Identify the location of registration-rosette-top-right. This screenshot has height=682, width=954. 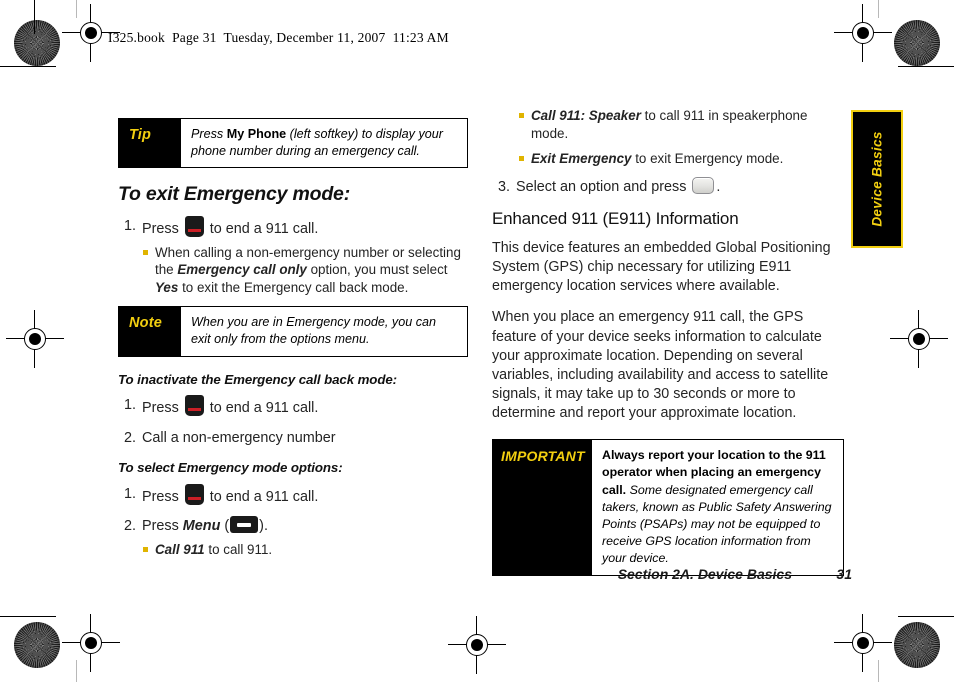
(917, 43).